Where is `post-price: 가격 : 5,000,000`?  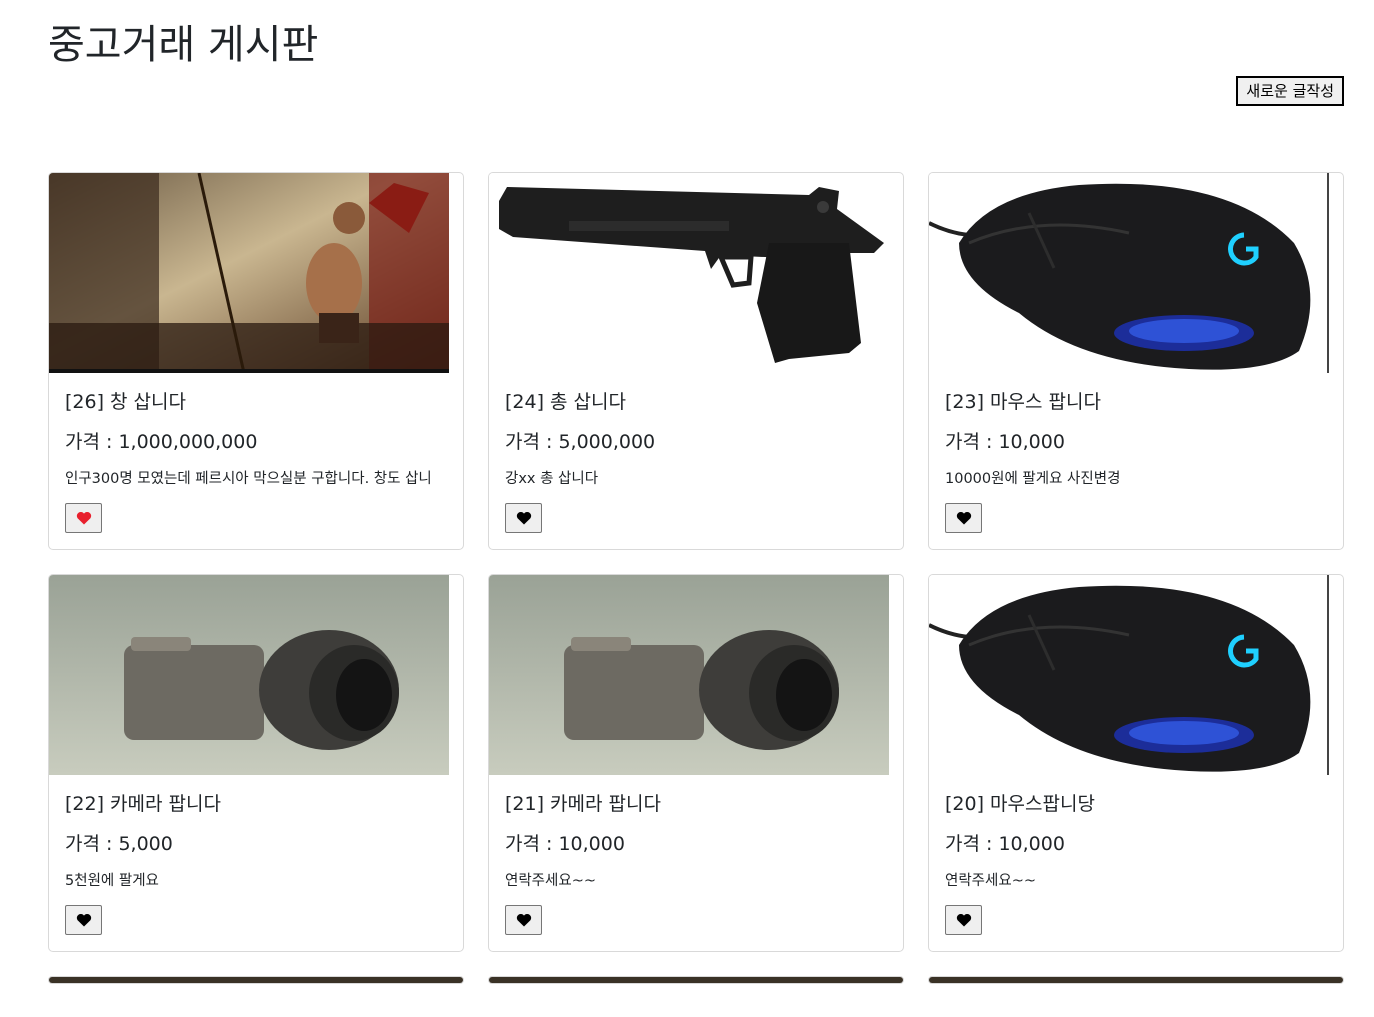 post-price: 가격 : 5,000,000 is located at coordinates (580, 442).